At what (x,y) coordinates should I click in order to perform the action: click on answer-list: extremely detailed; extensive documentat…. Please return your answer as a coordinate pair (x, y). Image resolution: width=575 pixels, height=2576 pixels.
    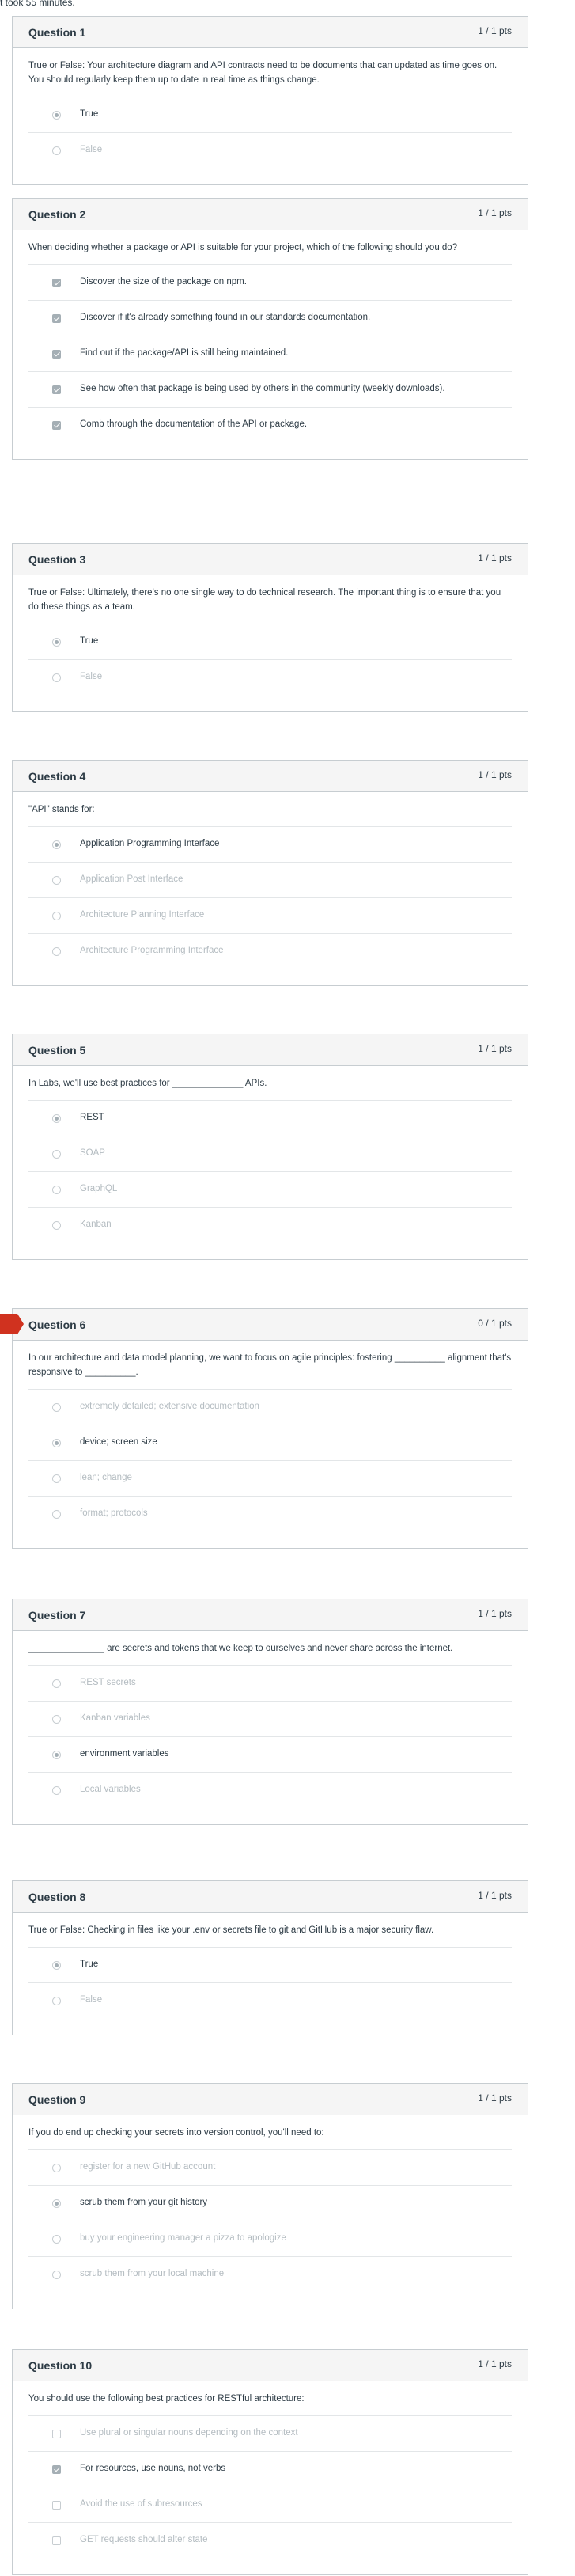
    Looking at the image, I should click on (270, 1460).